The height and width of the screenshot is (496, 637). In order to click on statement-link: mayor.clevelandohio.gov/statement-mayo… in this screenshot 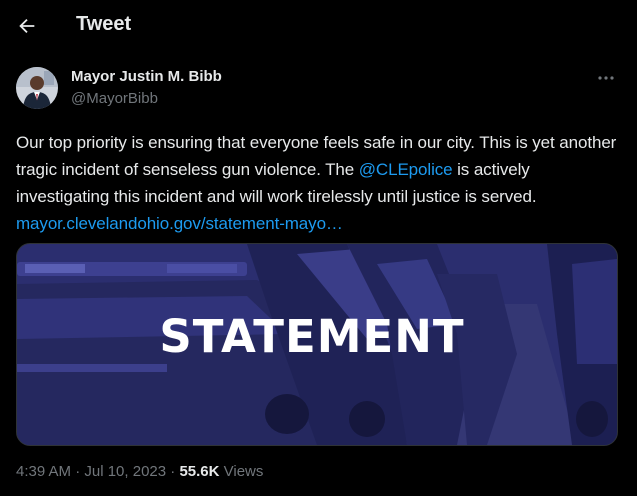, I will do `click(179, 223)`.